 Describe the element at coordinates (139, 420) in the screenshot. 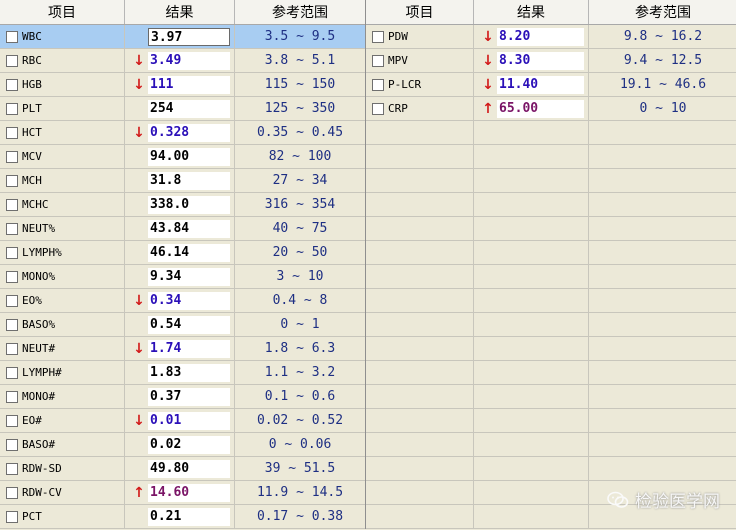

I see `arrow-down-icon: ↓` at that location.